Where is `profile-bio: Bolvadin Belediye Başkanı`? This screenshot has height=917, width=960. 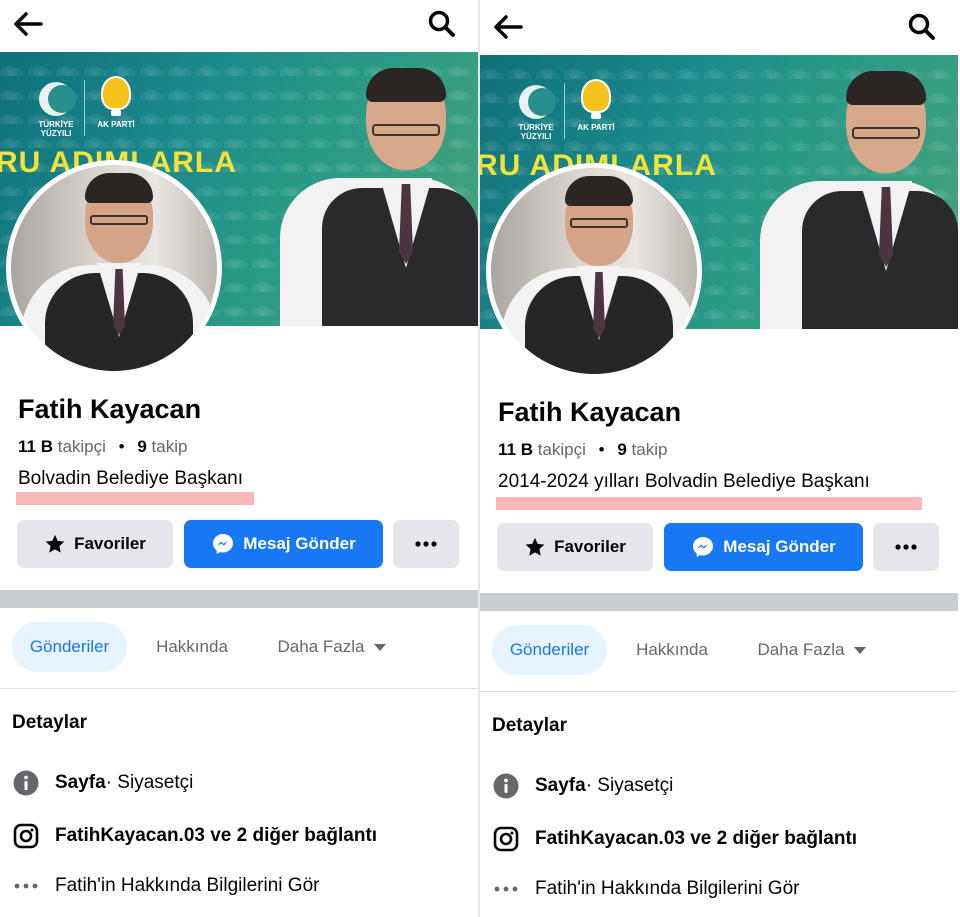 profile-bio: Bolvadin Belediye Başkanı is located at coordinates (130, 478).